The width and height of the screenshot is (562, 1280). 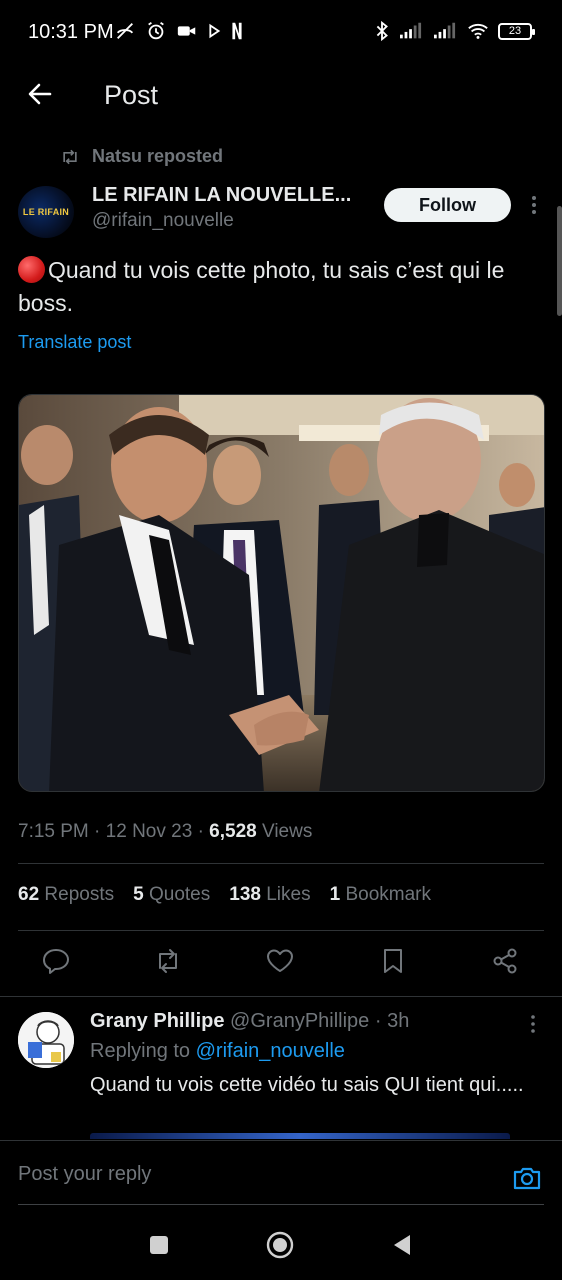 I want to click on scrollbar, so click(x=559, y=261).